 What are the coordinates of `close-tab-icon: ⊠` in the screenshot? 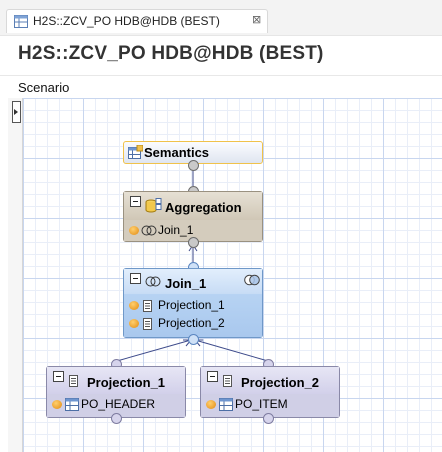 It's located at (256, 19).